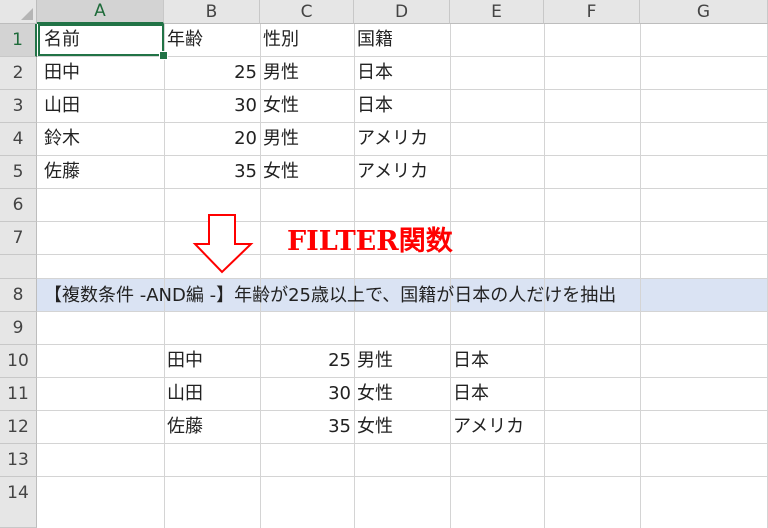 This screenshot has height=528, width=768. I want to click on row-header-12: 12, so click(18, 427).